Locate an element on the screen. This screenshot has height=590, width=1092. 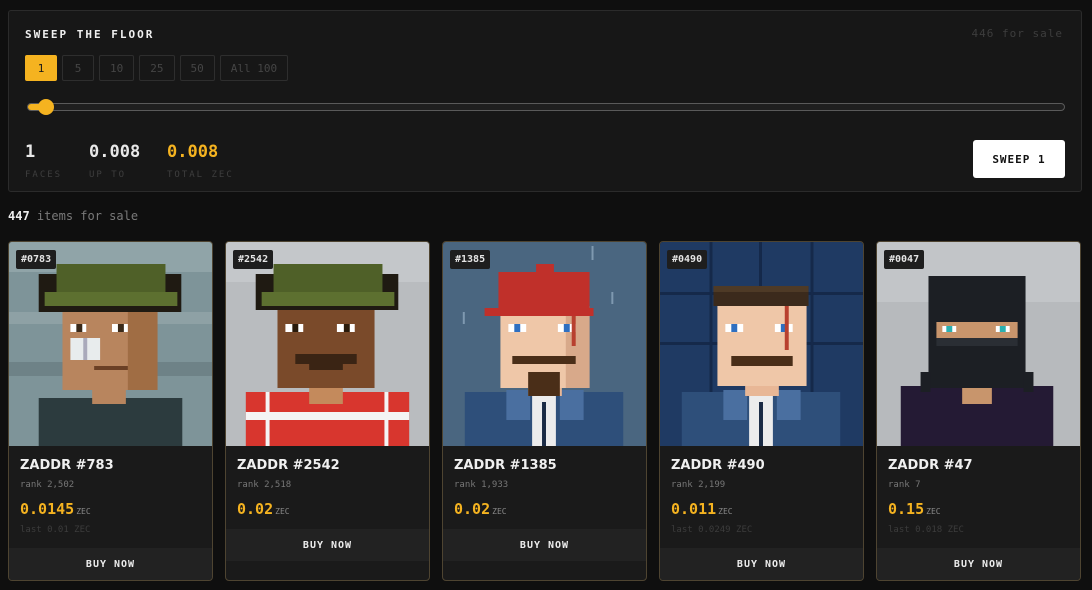
card-price: 0.011 ZEC is located at coordinates (702, 509).